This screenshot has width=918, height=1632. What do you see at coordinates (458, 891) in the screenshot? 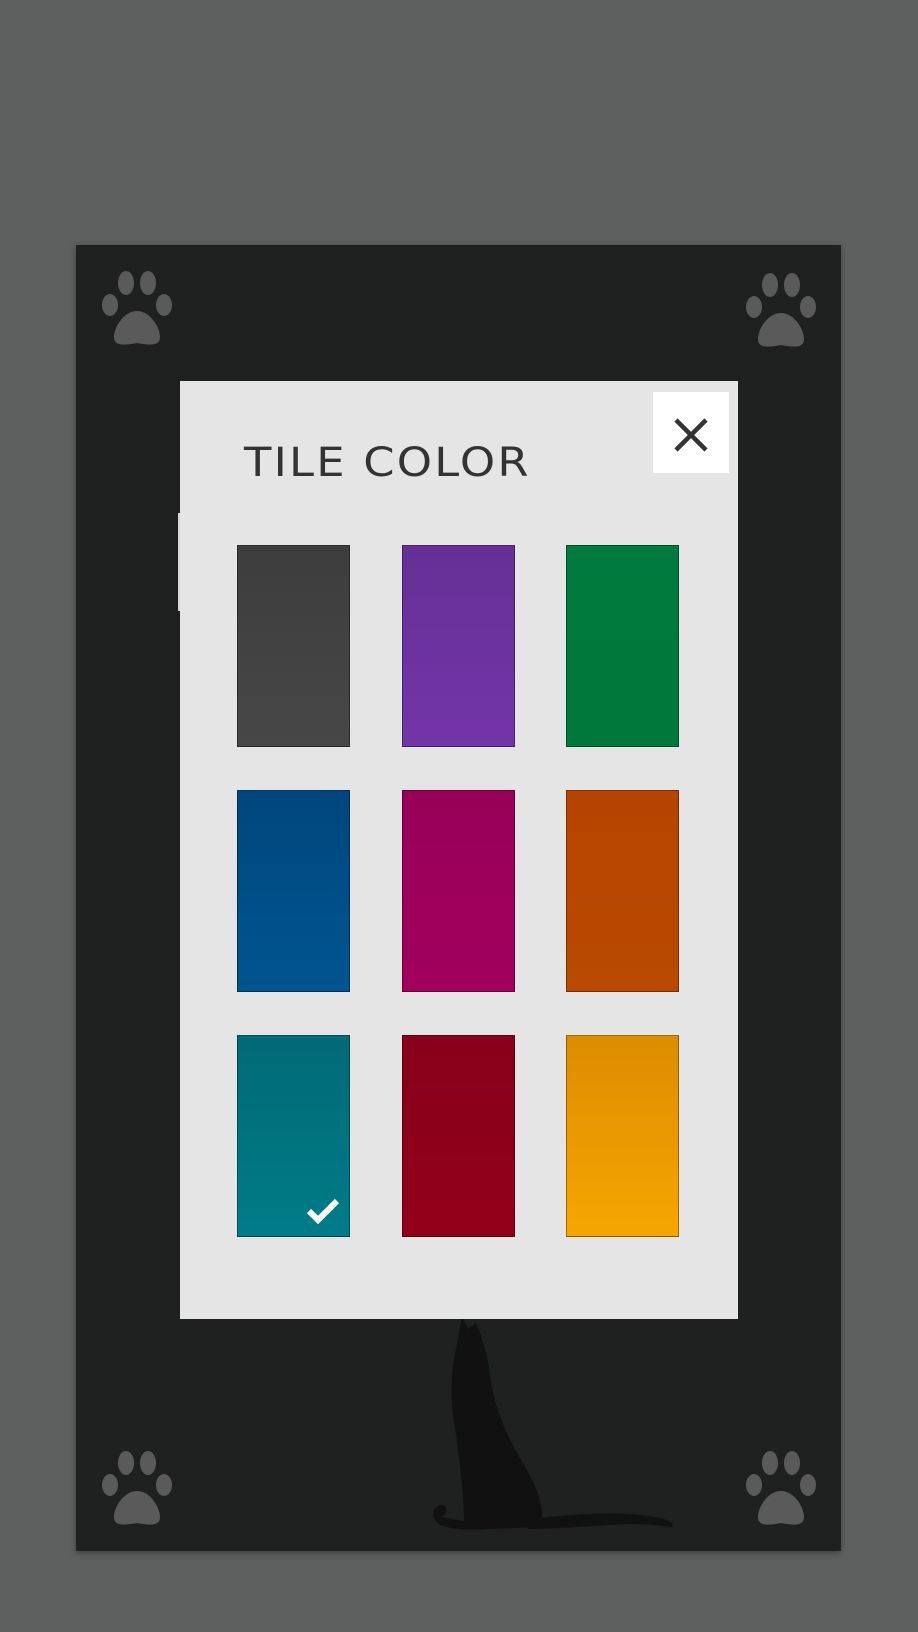
I see `color-swatch-magenta` at bounding box center [458, 891].